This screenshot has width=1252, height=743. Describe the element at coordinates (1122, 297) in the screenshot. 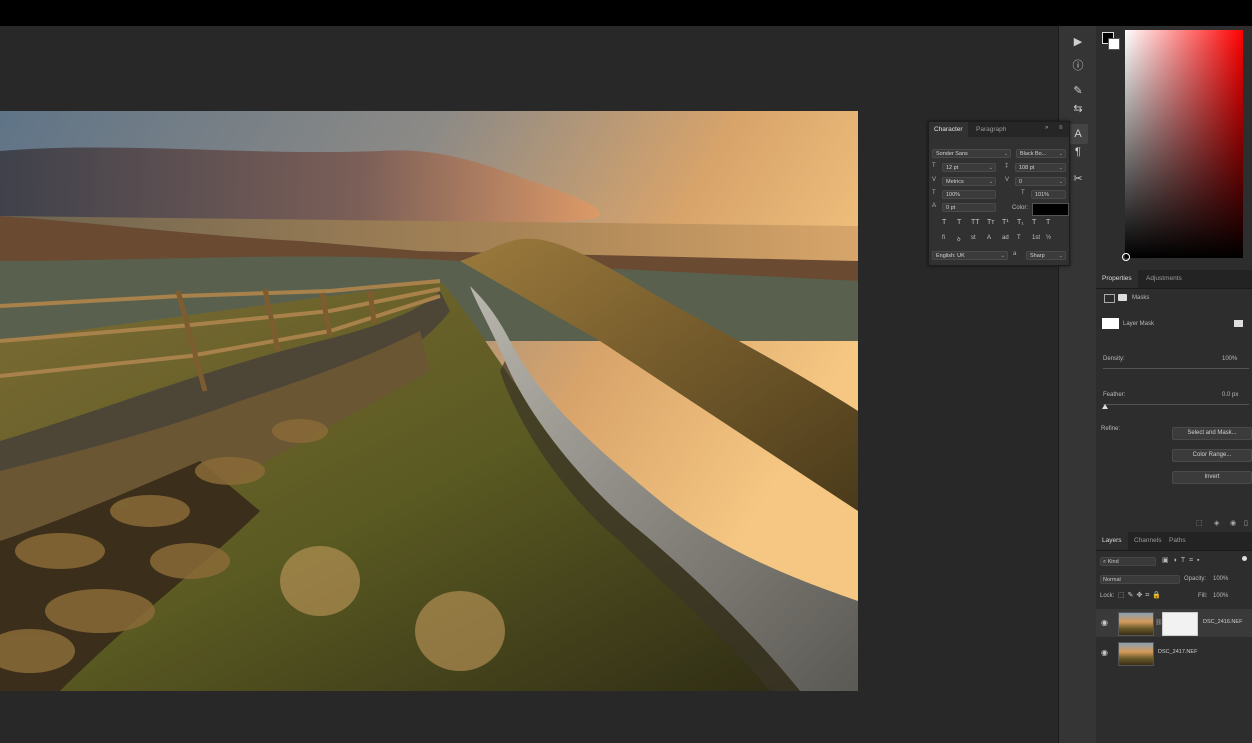

I see `vector-mask-icon` at that location.